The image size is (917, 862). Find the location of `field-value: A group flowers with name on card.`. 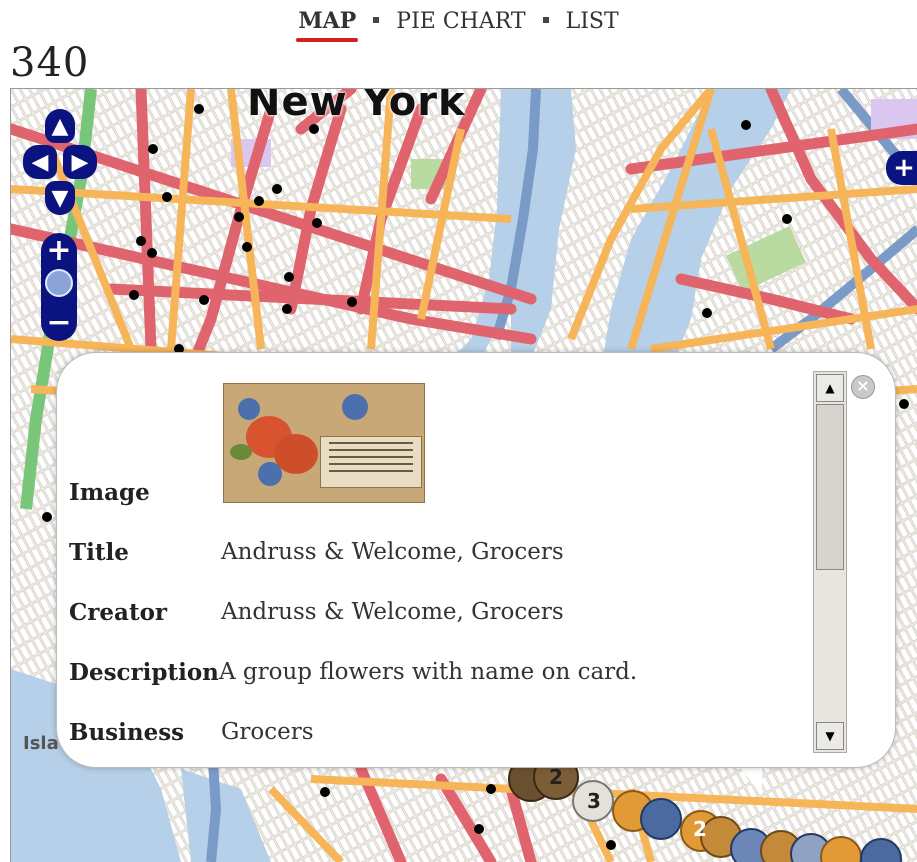

field-value: A group flowers with name on card. is located at coordinates (428, 672).